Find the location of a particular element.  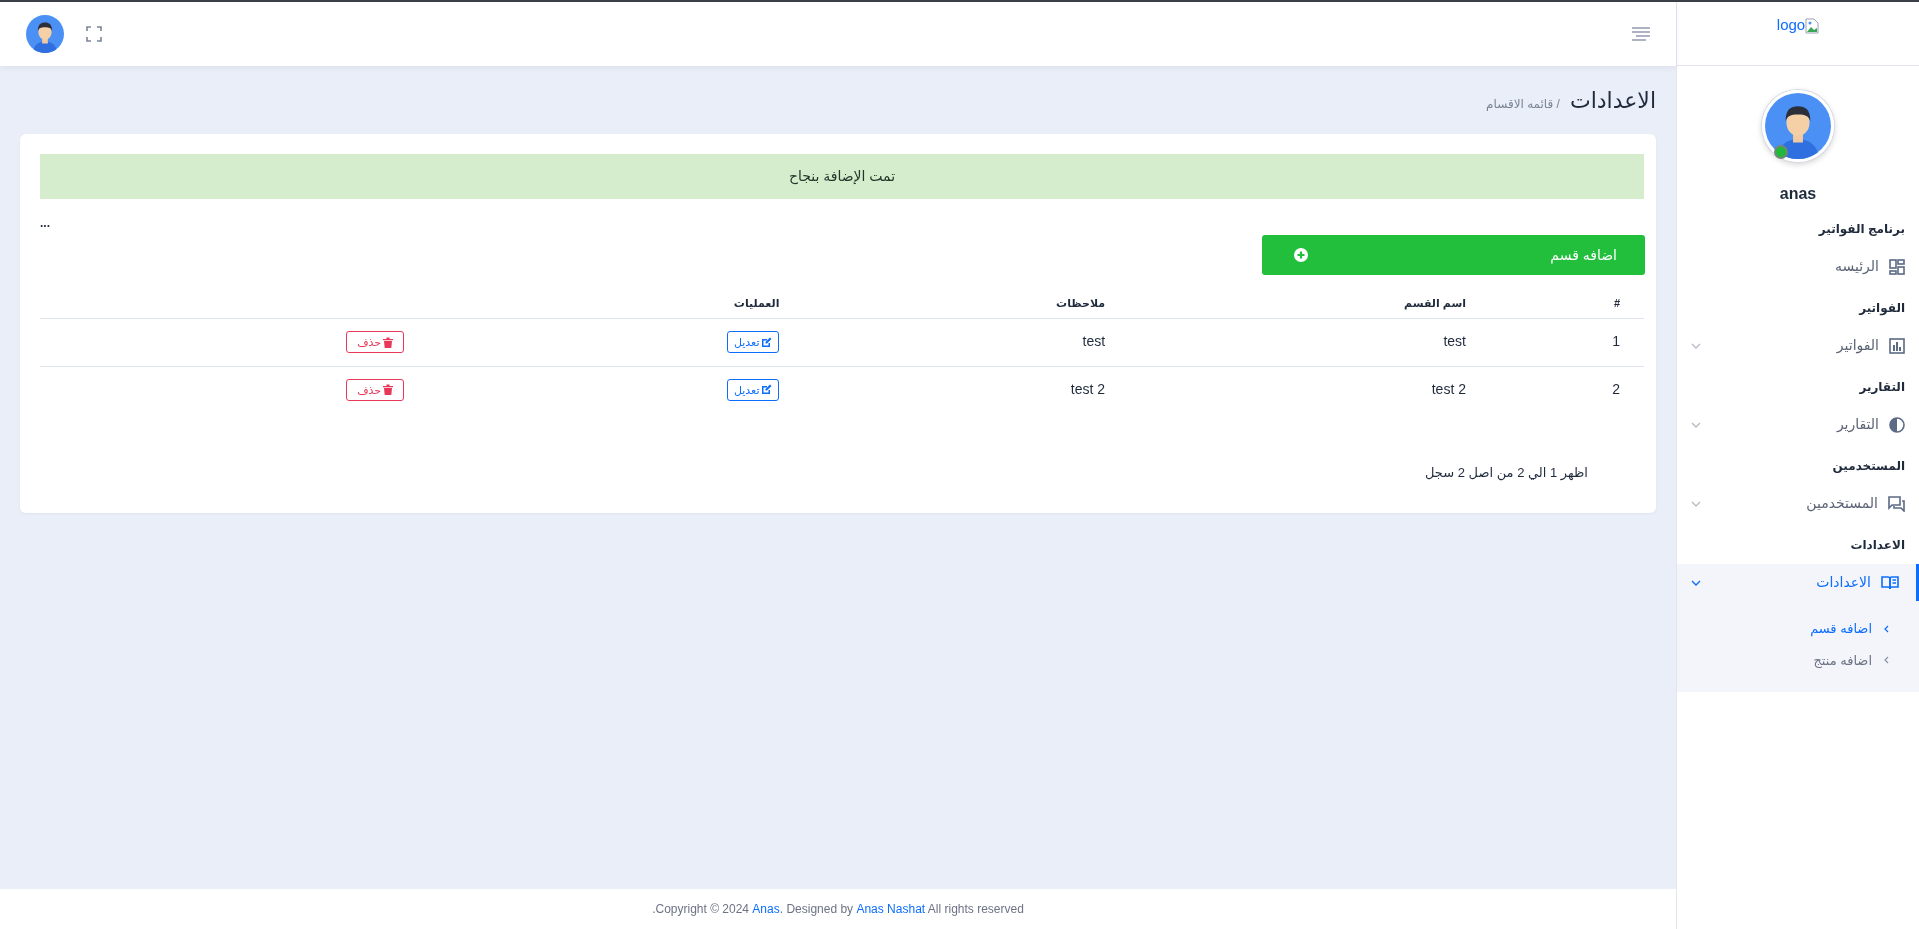

book-icon is located at coordinates (1890, 582).